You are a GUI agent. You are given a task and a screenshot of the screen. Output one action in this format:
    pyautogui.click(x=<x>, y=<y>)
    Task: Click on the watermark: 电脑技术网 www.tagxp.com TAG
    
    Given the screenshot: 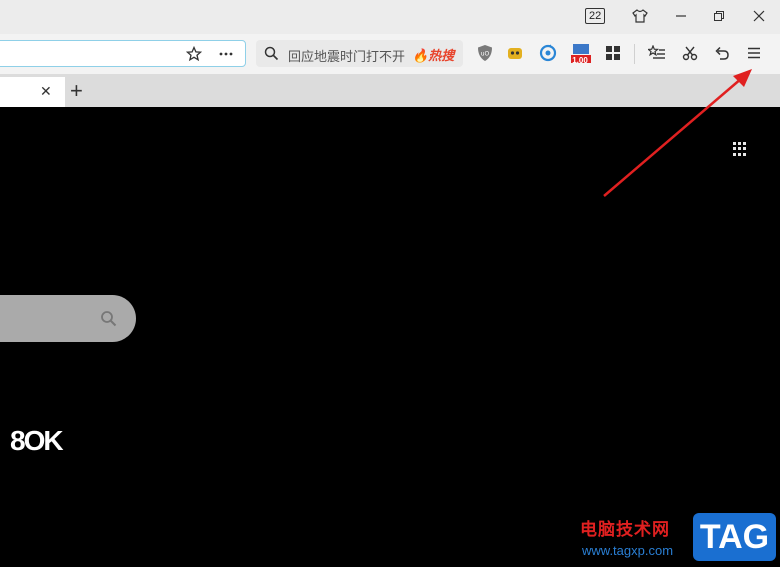 What is the action you would take?
    pyautogui.click(x=678, y=538)
    